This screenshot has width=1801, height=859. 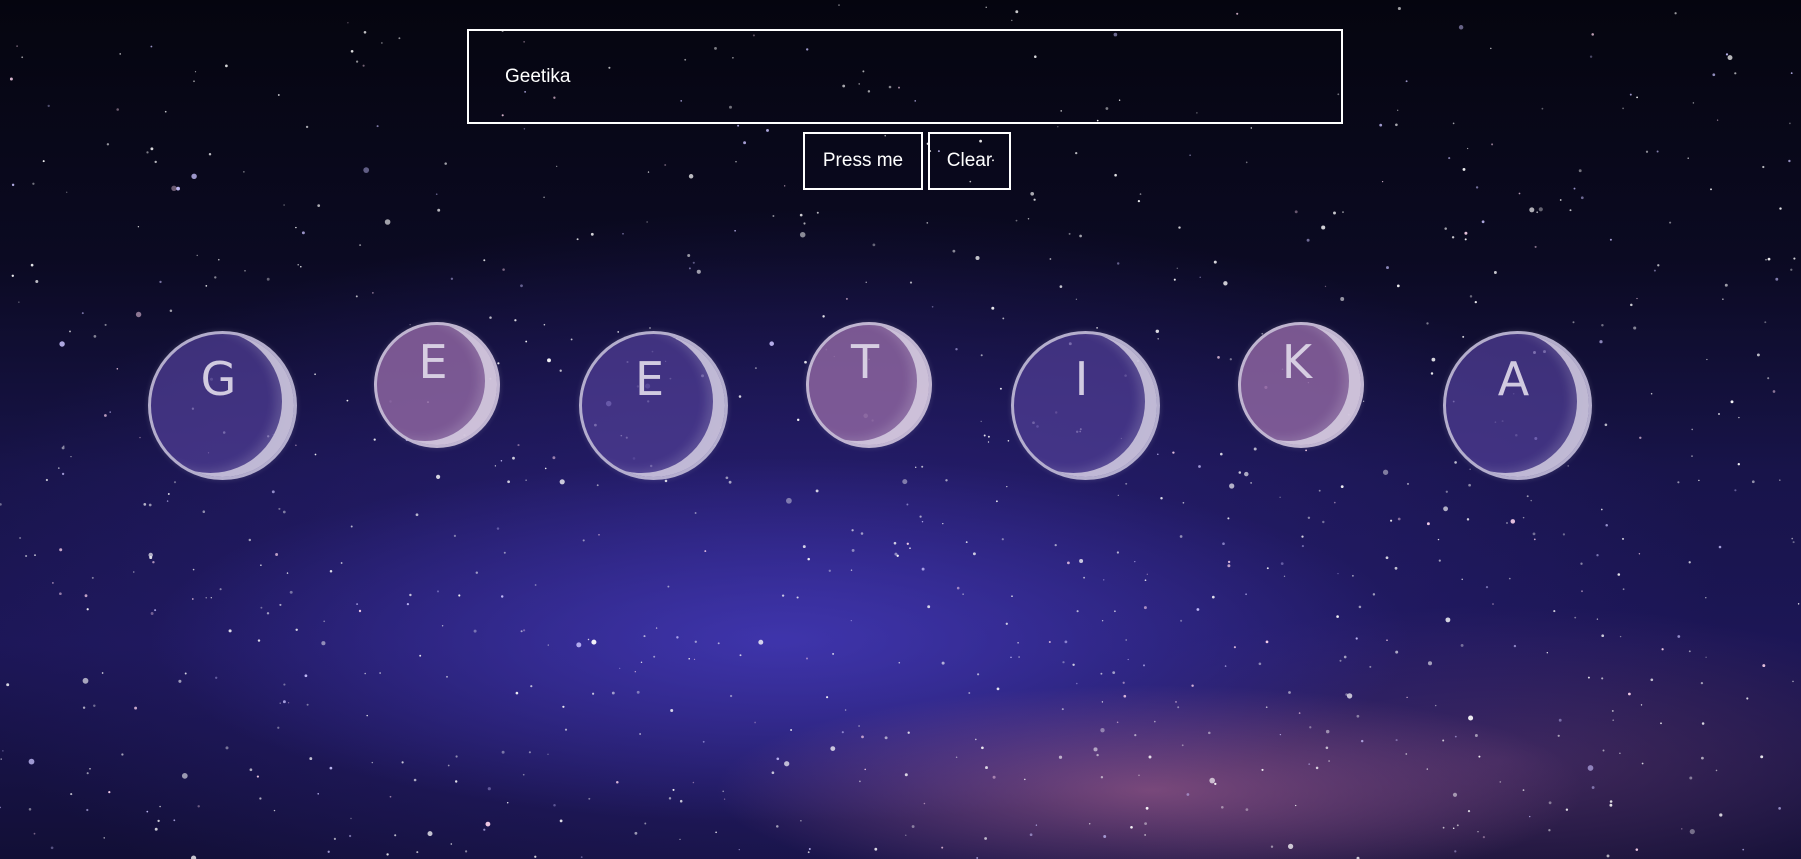 What do you see at coordinates (1301, 385) in the screenshot?
I see `letter-bubble-6: K` at bounding box center [1301, 385].